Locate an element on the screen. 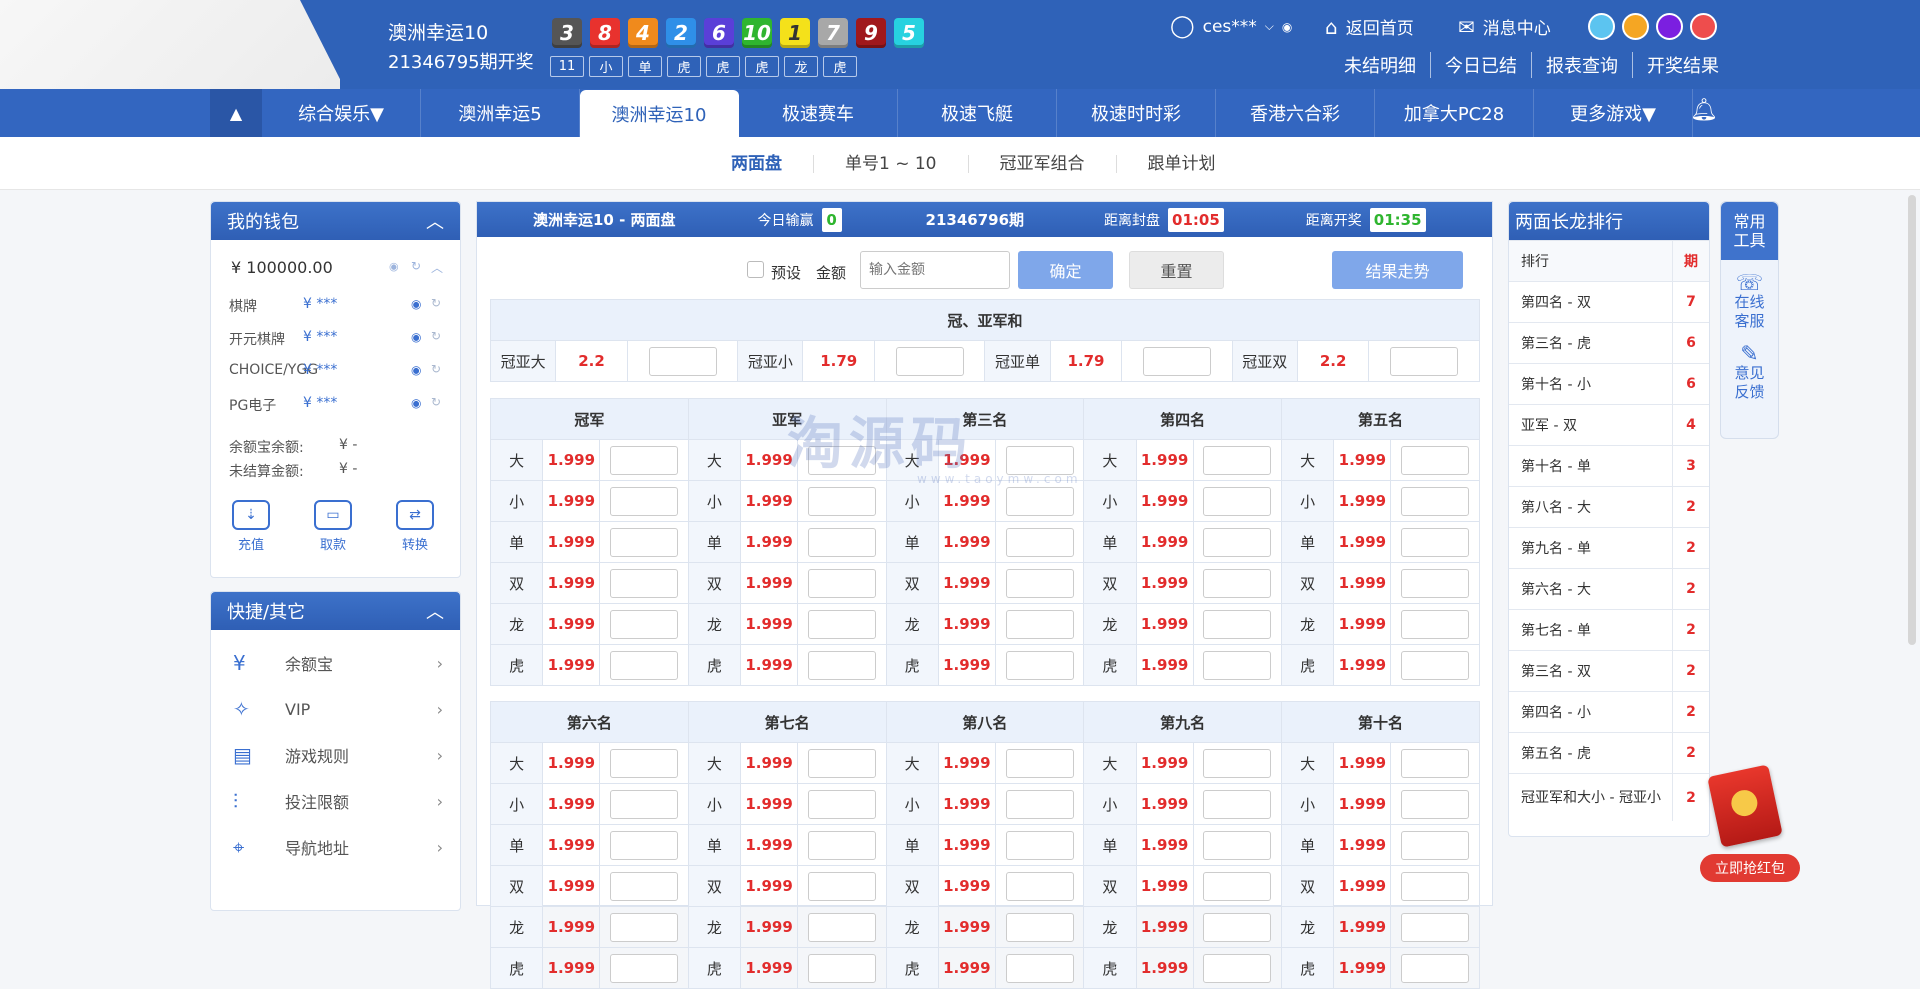 This screenshot has height=989, width=1920. header-sublink: 开奖结果 is located at coordinates (1683, 65).